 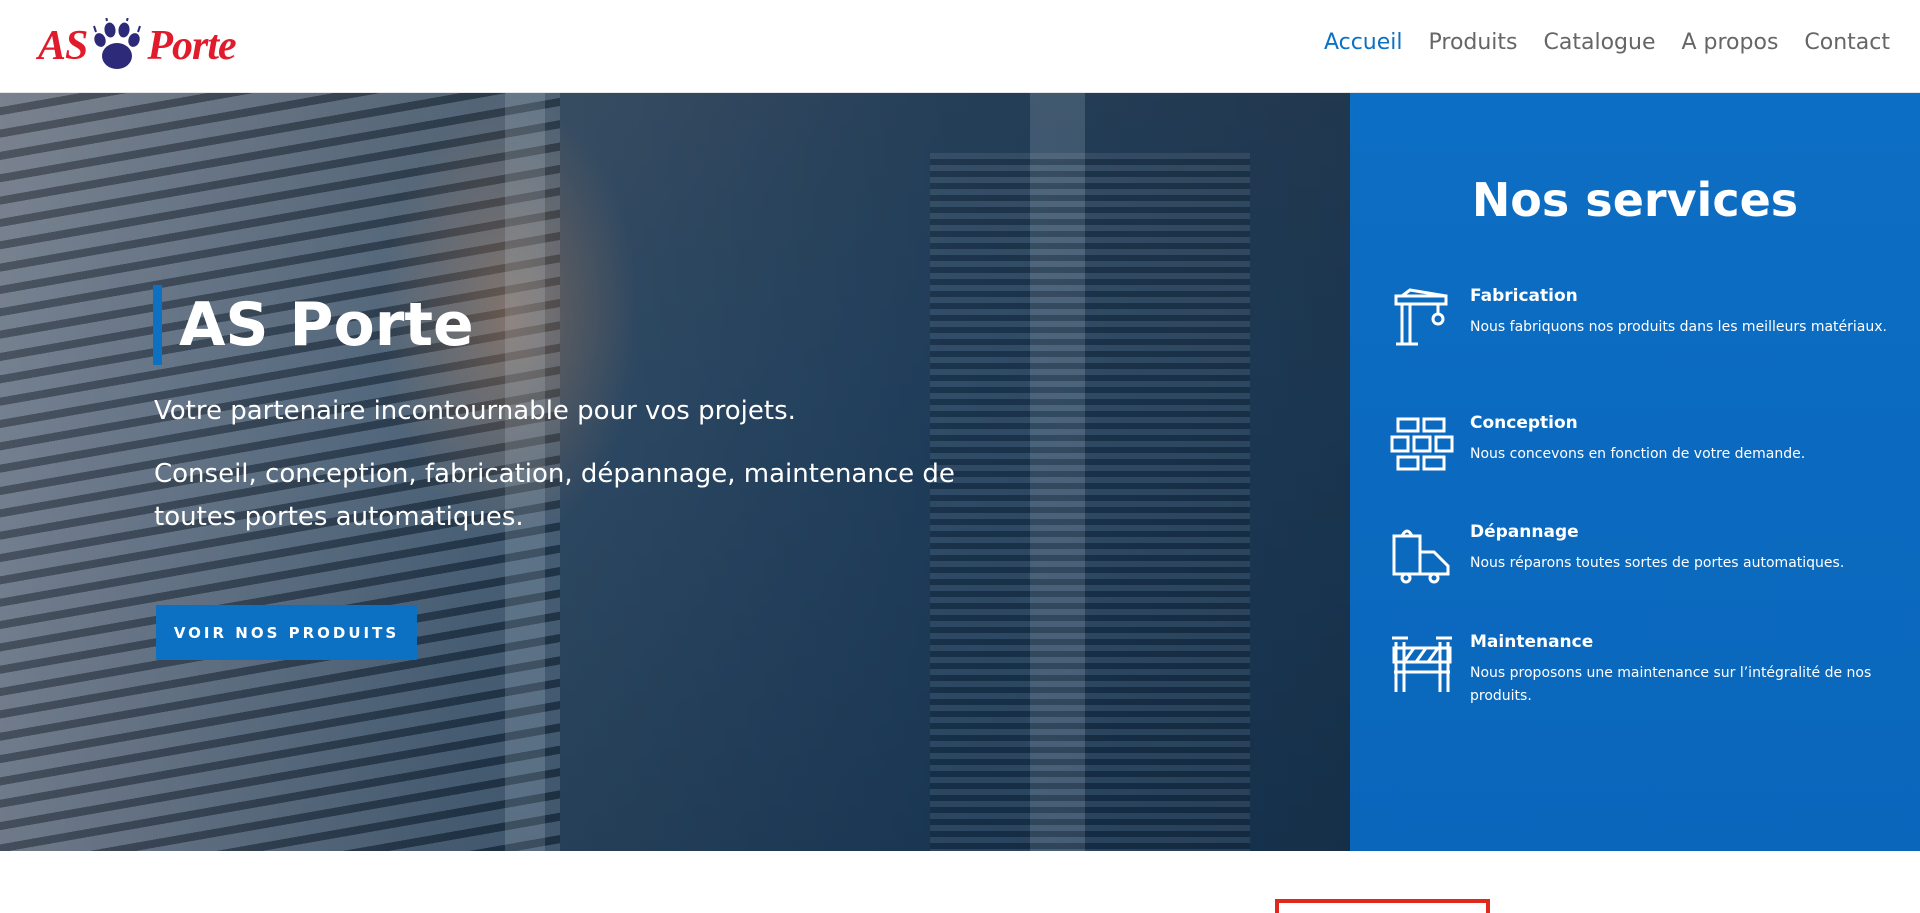 I want to click on service-name: Fabrication, so click(x=1524, y=296).